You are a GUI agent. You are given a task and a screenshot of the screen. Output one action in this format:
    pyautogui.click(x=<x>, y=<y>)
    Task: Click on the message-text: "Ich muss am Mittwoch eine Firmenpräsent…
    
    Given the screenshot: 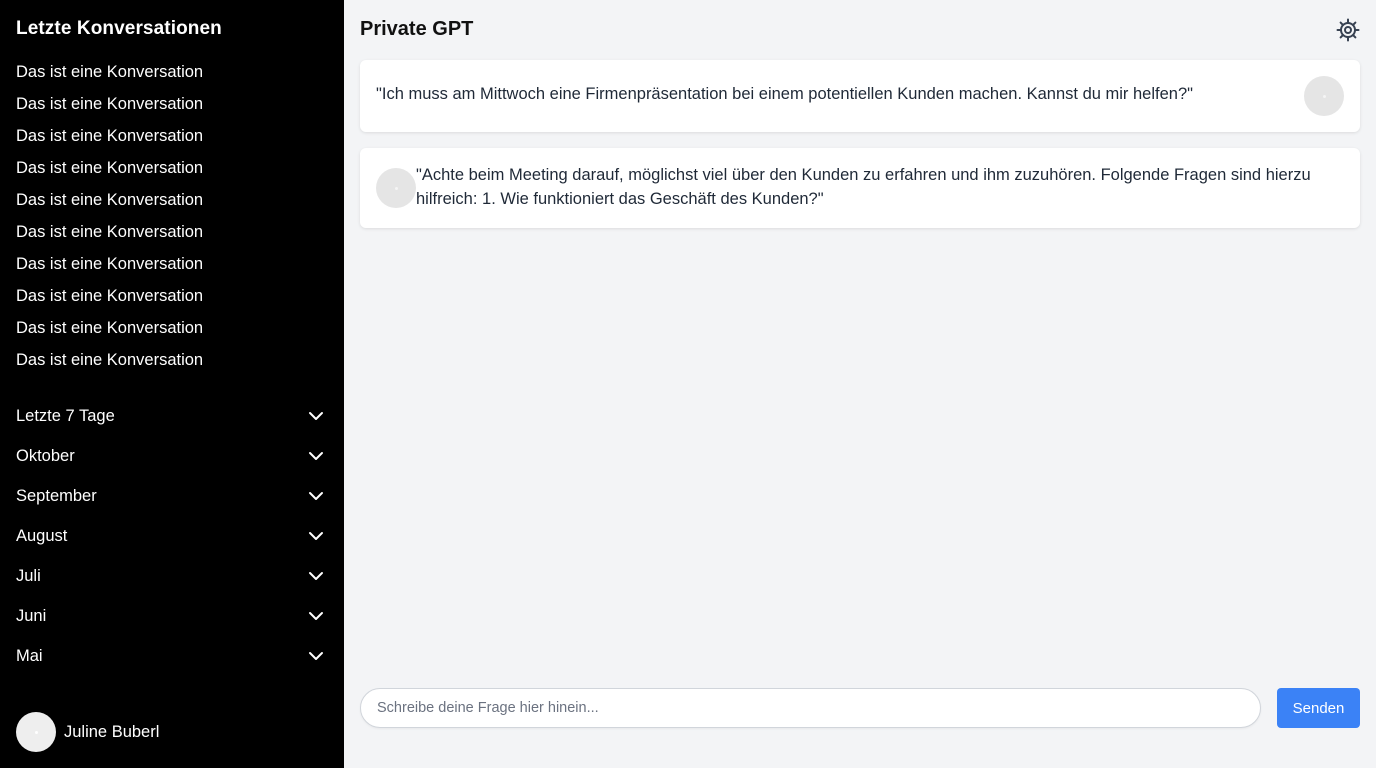 What is the action you would take?
    pyautogui.click(x=784, y=94)
    